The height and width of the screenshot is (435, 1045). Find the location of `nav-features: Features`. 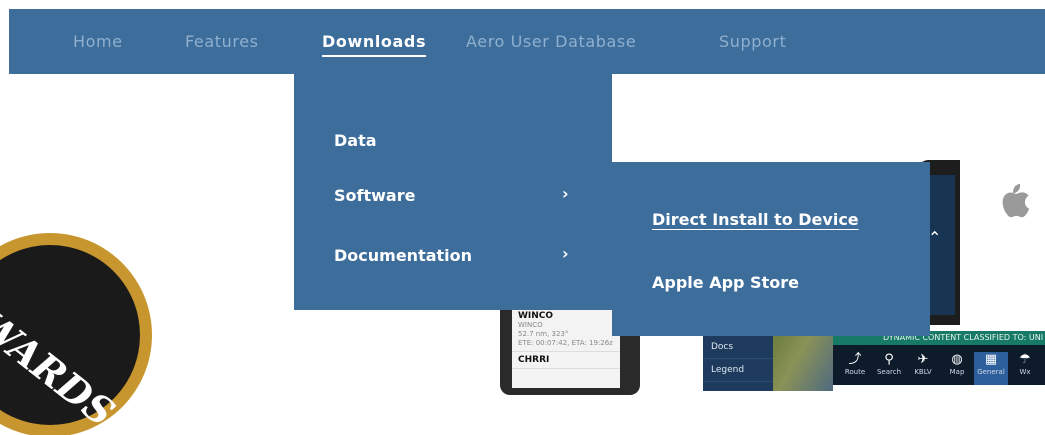

nav-features: Features is located at coordinates (222, 41).